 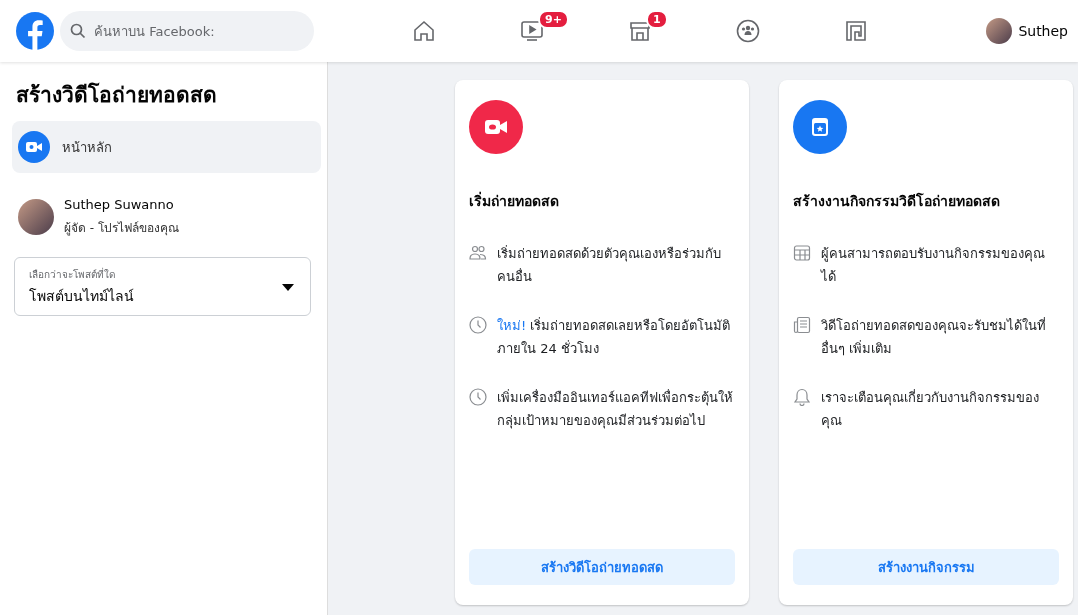 I want to click on video-camera-icon, so click(x=34, y=147).